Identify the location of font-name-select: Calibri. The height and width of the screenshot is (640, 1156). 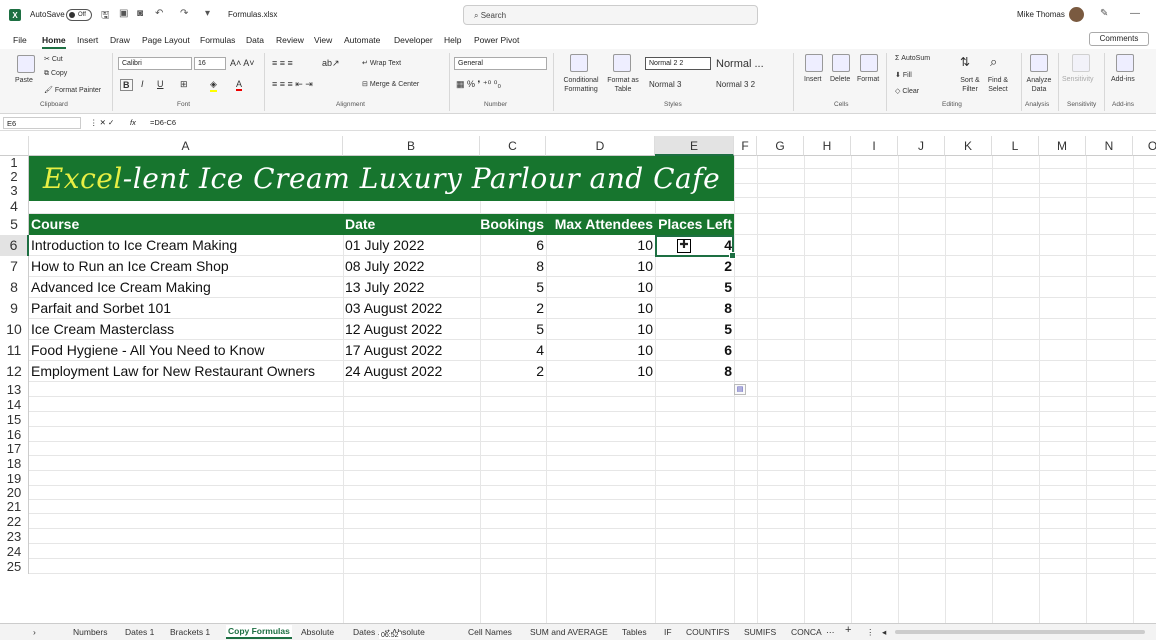
(155, 63).